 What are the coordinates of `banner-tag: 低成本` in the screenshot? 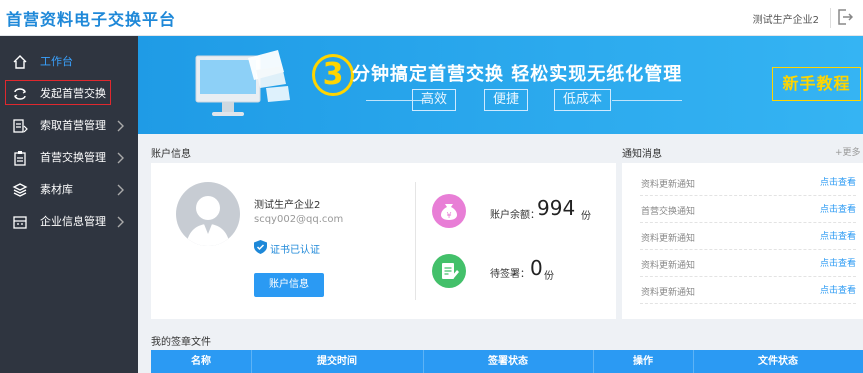 It's located at (583, 100).